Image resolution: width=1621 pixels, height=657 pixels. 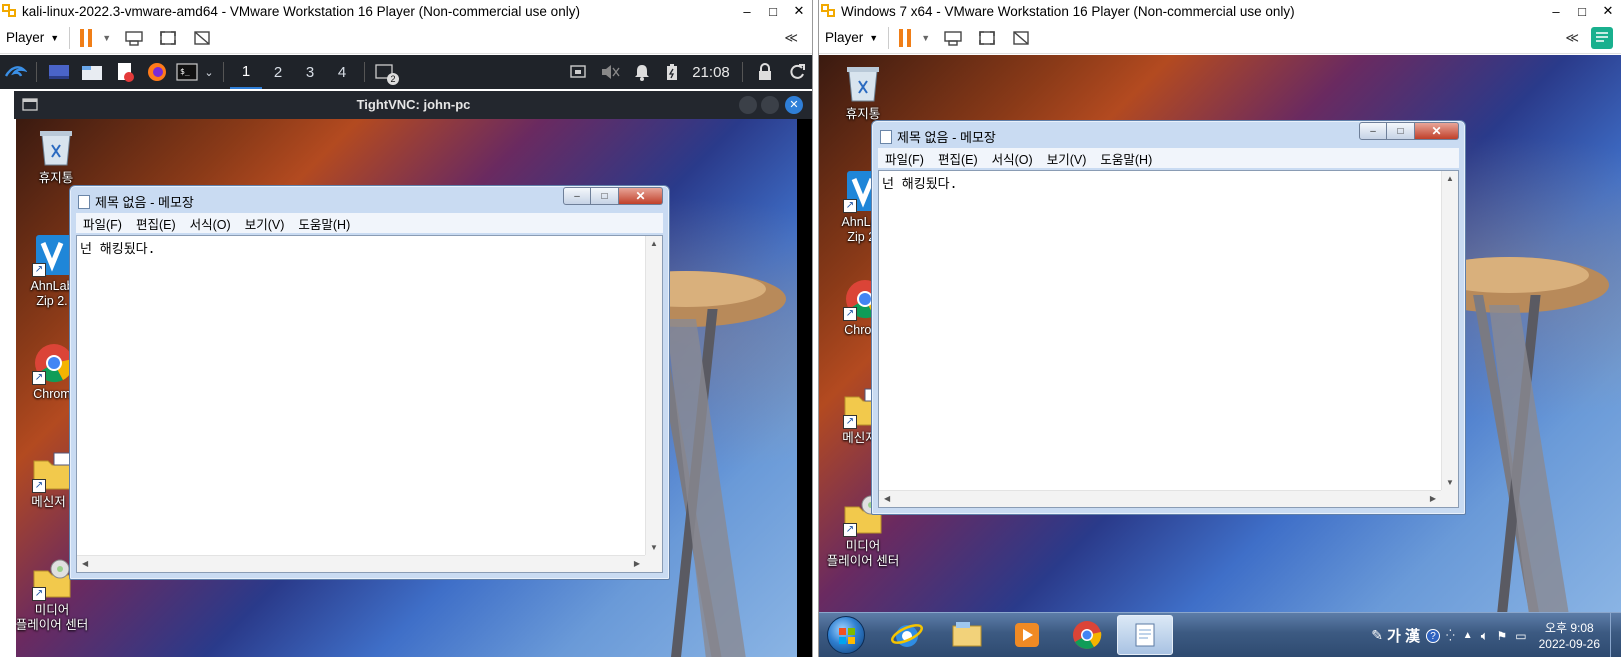 I want to click on notepad-menubar: 파일(F) 편집(E) 서식(O) 보기(V) 도움말(H), so click(x=1168, y=158).